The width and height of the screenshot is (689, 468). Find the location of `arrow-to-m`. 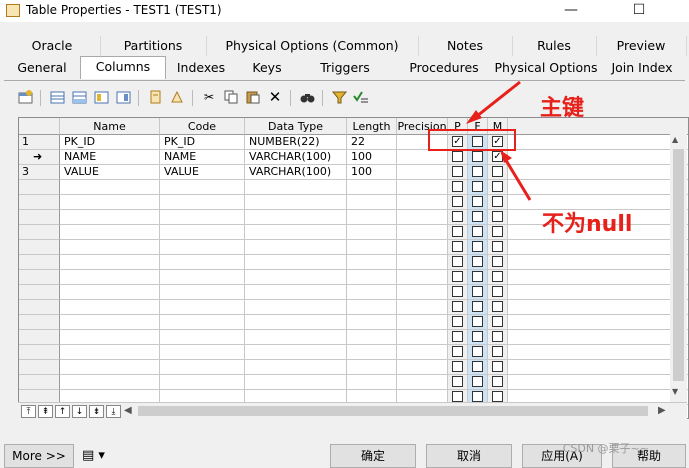

arrow-to-m is located at coordinates (517, 178).